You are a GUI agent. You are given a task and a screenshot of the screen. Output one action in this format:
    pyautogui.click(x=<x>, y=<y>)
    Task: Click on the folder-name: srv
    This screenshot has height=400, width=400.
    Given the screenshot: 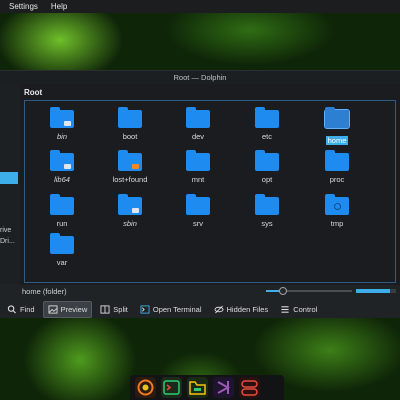 What is the action you would take?
    pyautogui.click(x=198, y=223)
    